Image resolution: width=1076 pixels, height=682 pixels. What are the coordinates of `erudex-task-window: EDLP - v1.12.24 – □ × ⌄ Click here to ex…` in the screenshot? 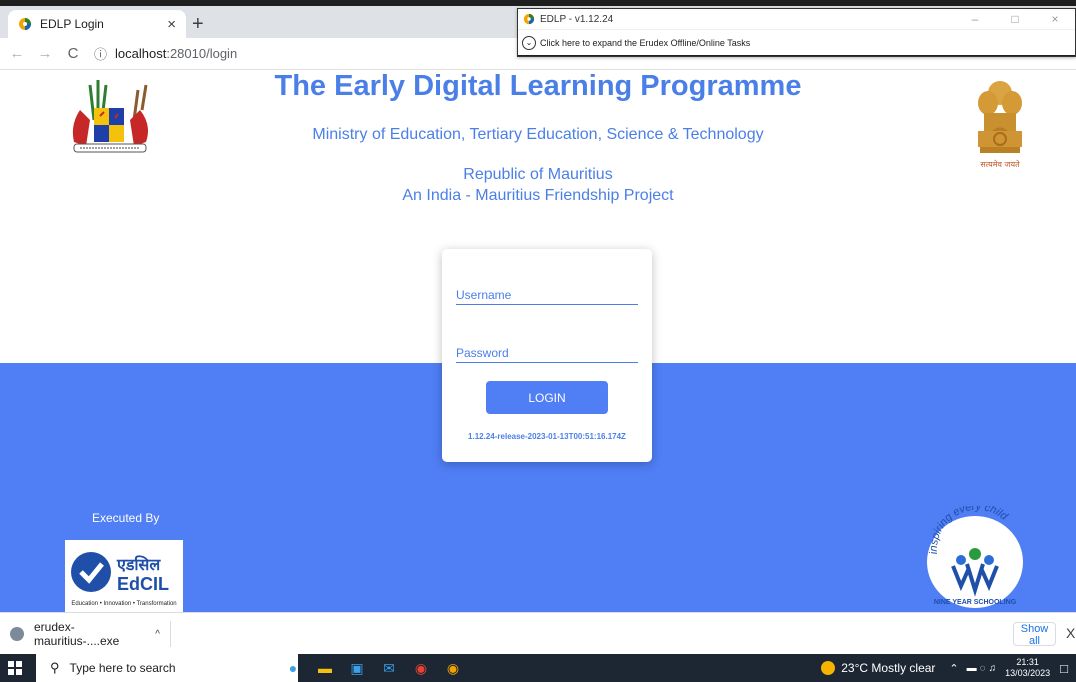 It's located at (796, 32).